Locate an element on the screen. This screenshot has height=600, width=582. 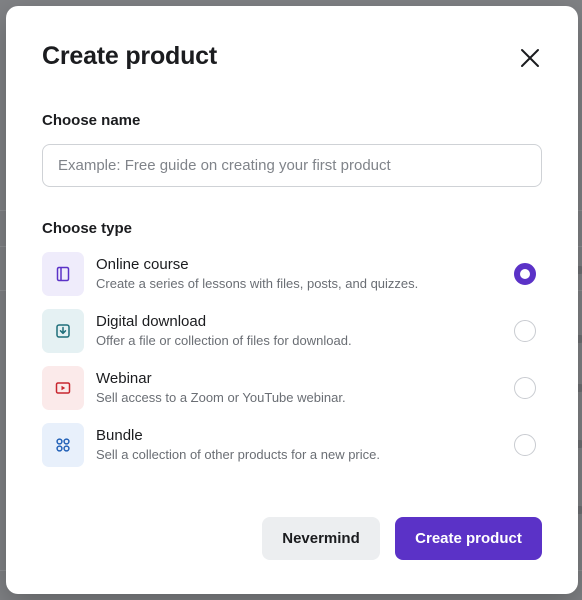
download-icon is located at coordinates (63, 331).